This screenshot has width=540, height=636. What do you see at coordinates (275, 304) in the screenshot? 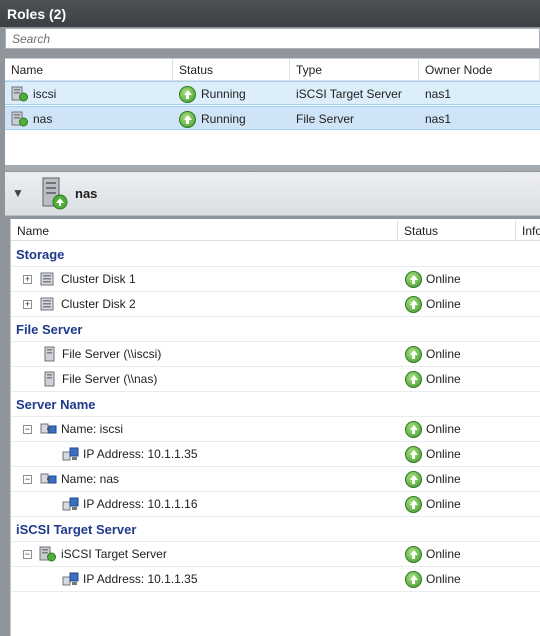
I see `resource-row-cluster-disk-2: + Cluster Disk 2 Online` at bounding box center [275, 304].